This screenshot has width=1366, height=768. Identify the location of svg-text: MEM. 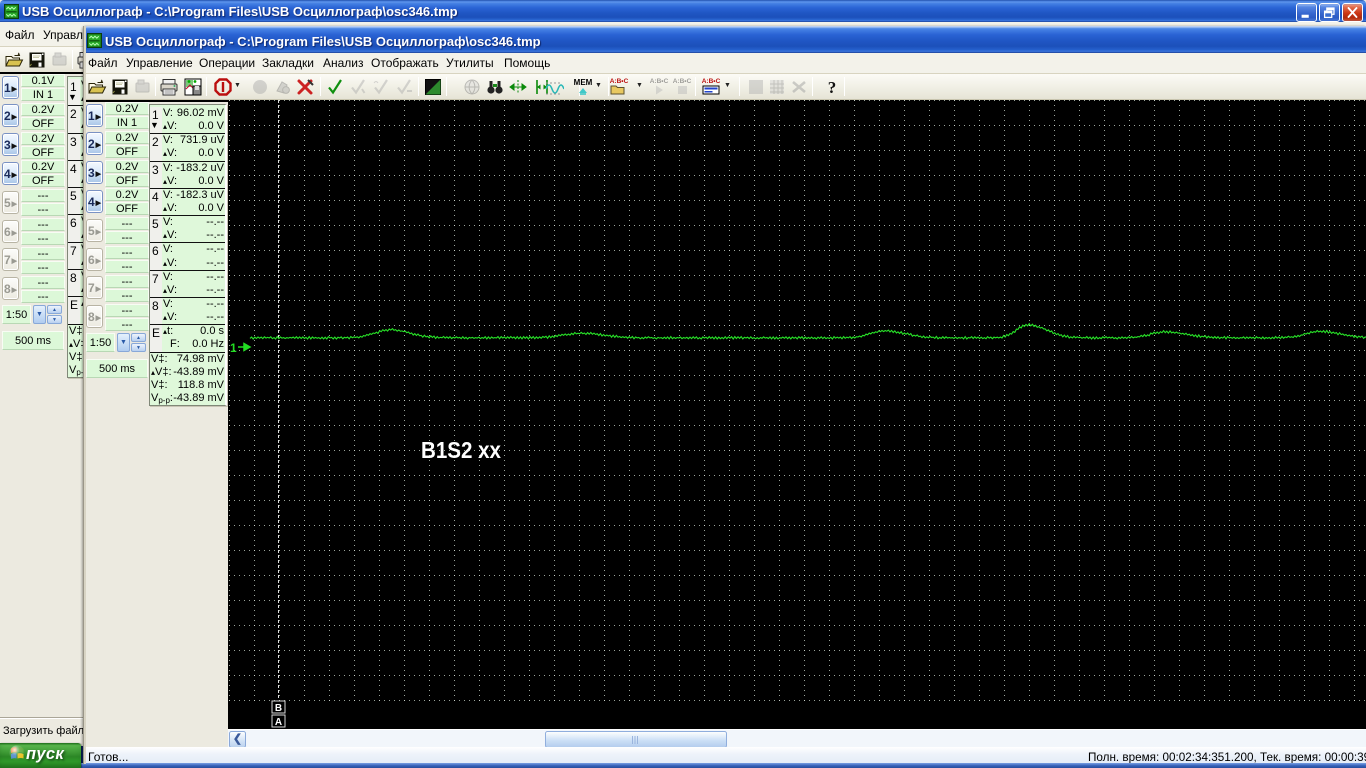
(583, 82).